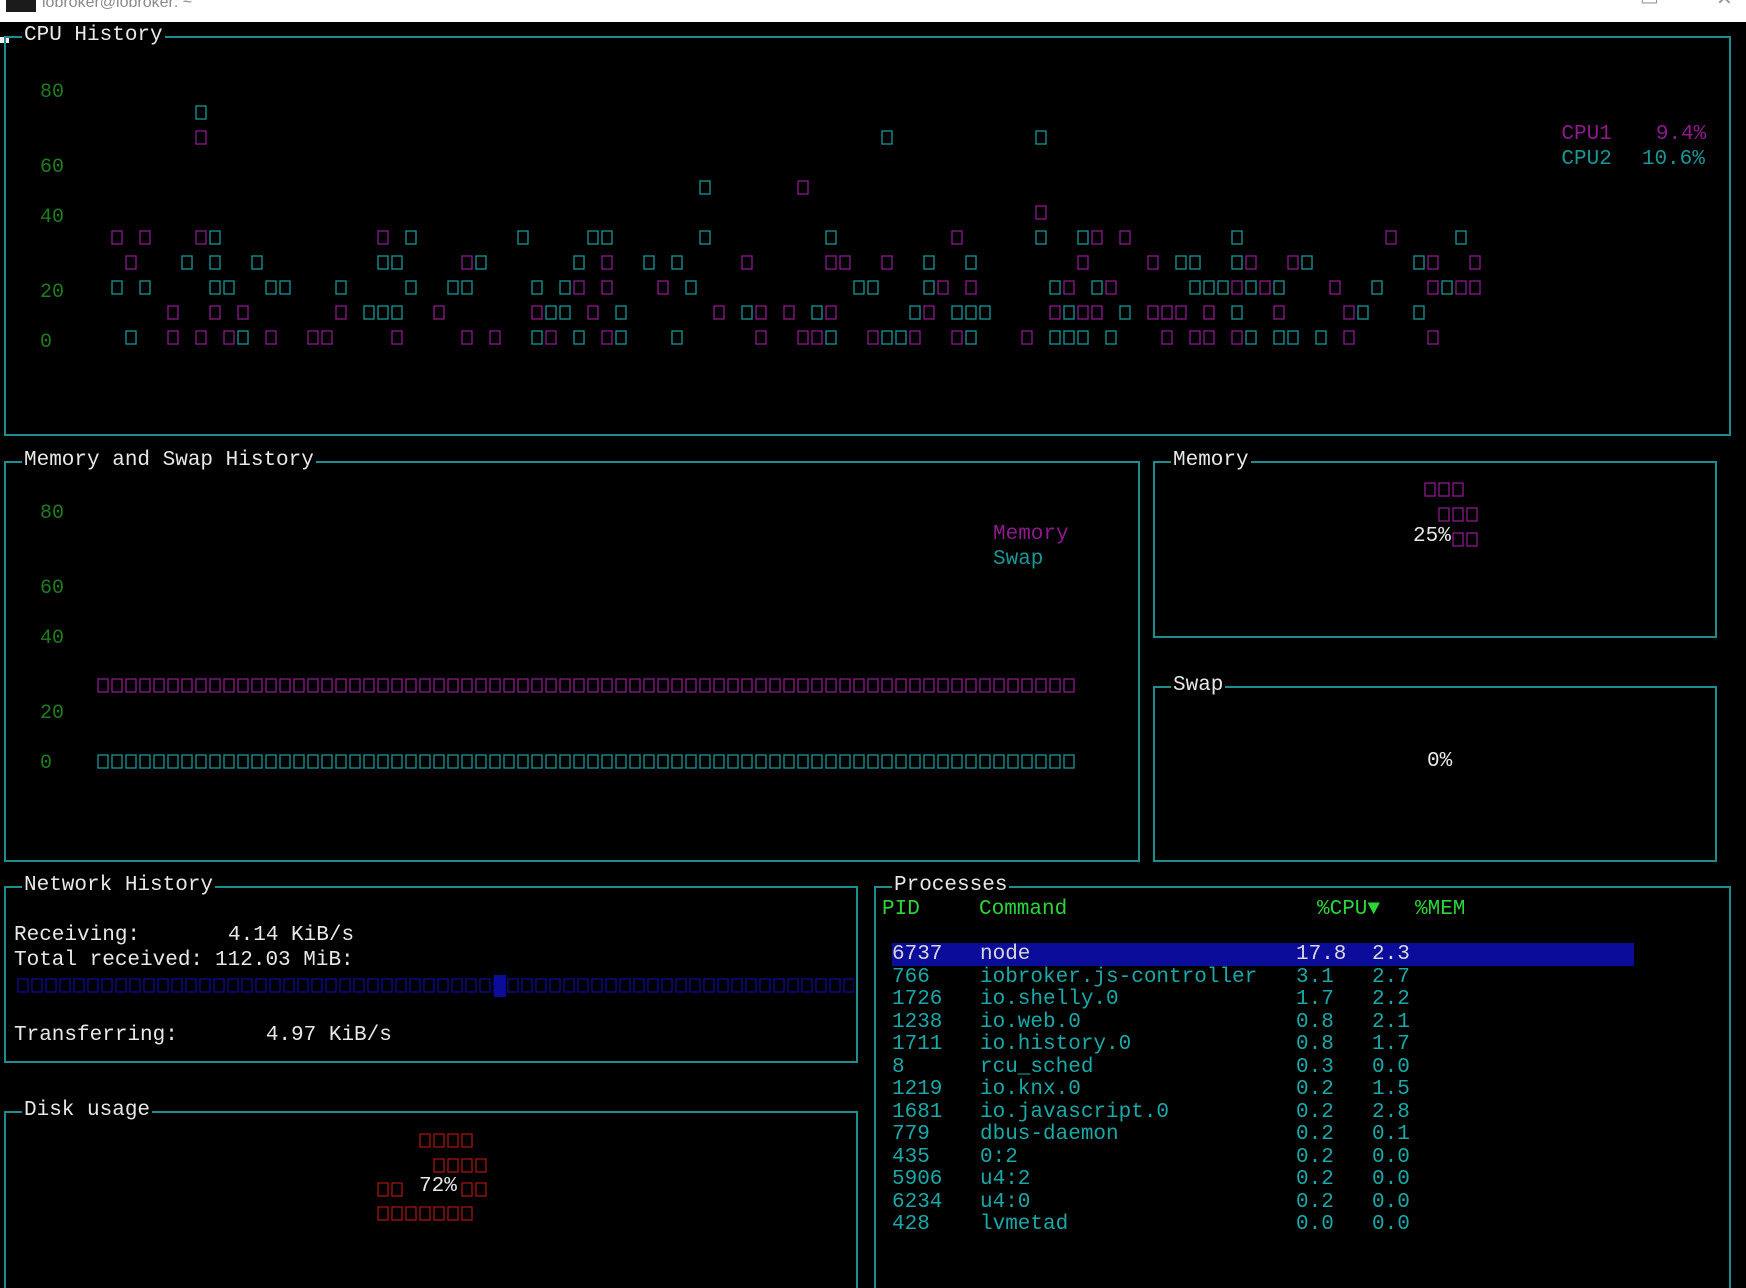  I want to click on process-mem: 1.5, so click(1391, 1089).